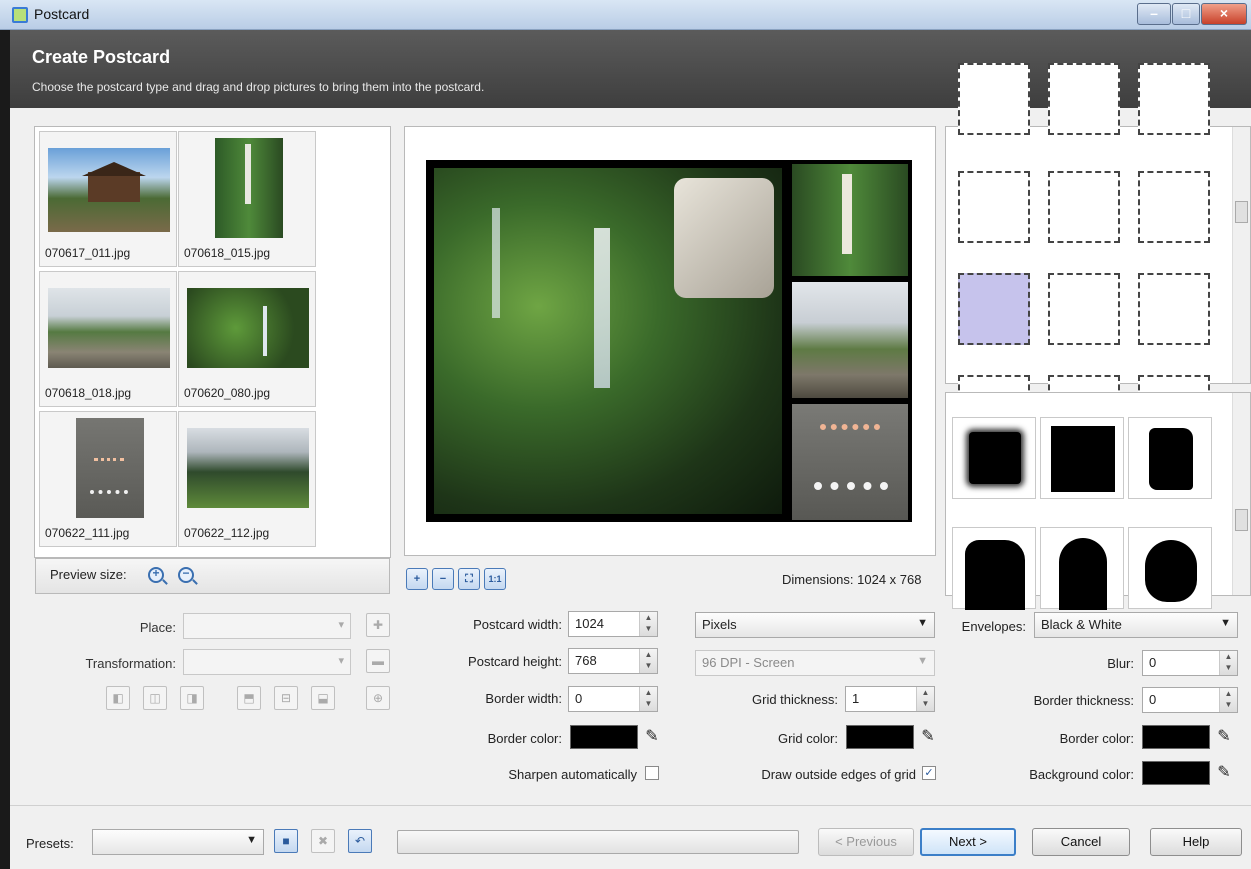 This screenshot has height=869, width=1251. Describe the element at coordinates (227, 253) in the screenshot. I see `thumbnail-label: 070618_015.jpg` at that location.